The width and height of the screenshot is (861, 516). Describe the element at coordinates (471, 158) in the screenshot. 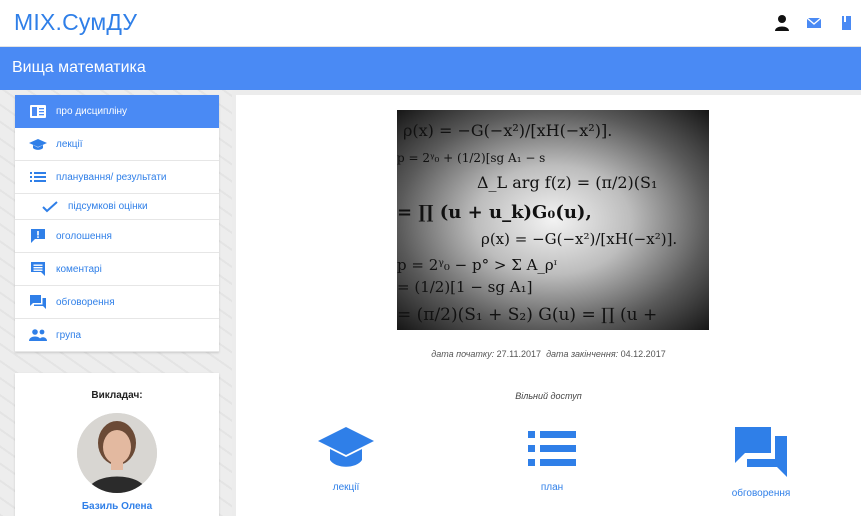

I see `formula-line: p = 2ᵞ₀ + (1/2)[sg A₁ − s` at that location.